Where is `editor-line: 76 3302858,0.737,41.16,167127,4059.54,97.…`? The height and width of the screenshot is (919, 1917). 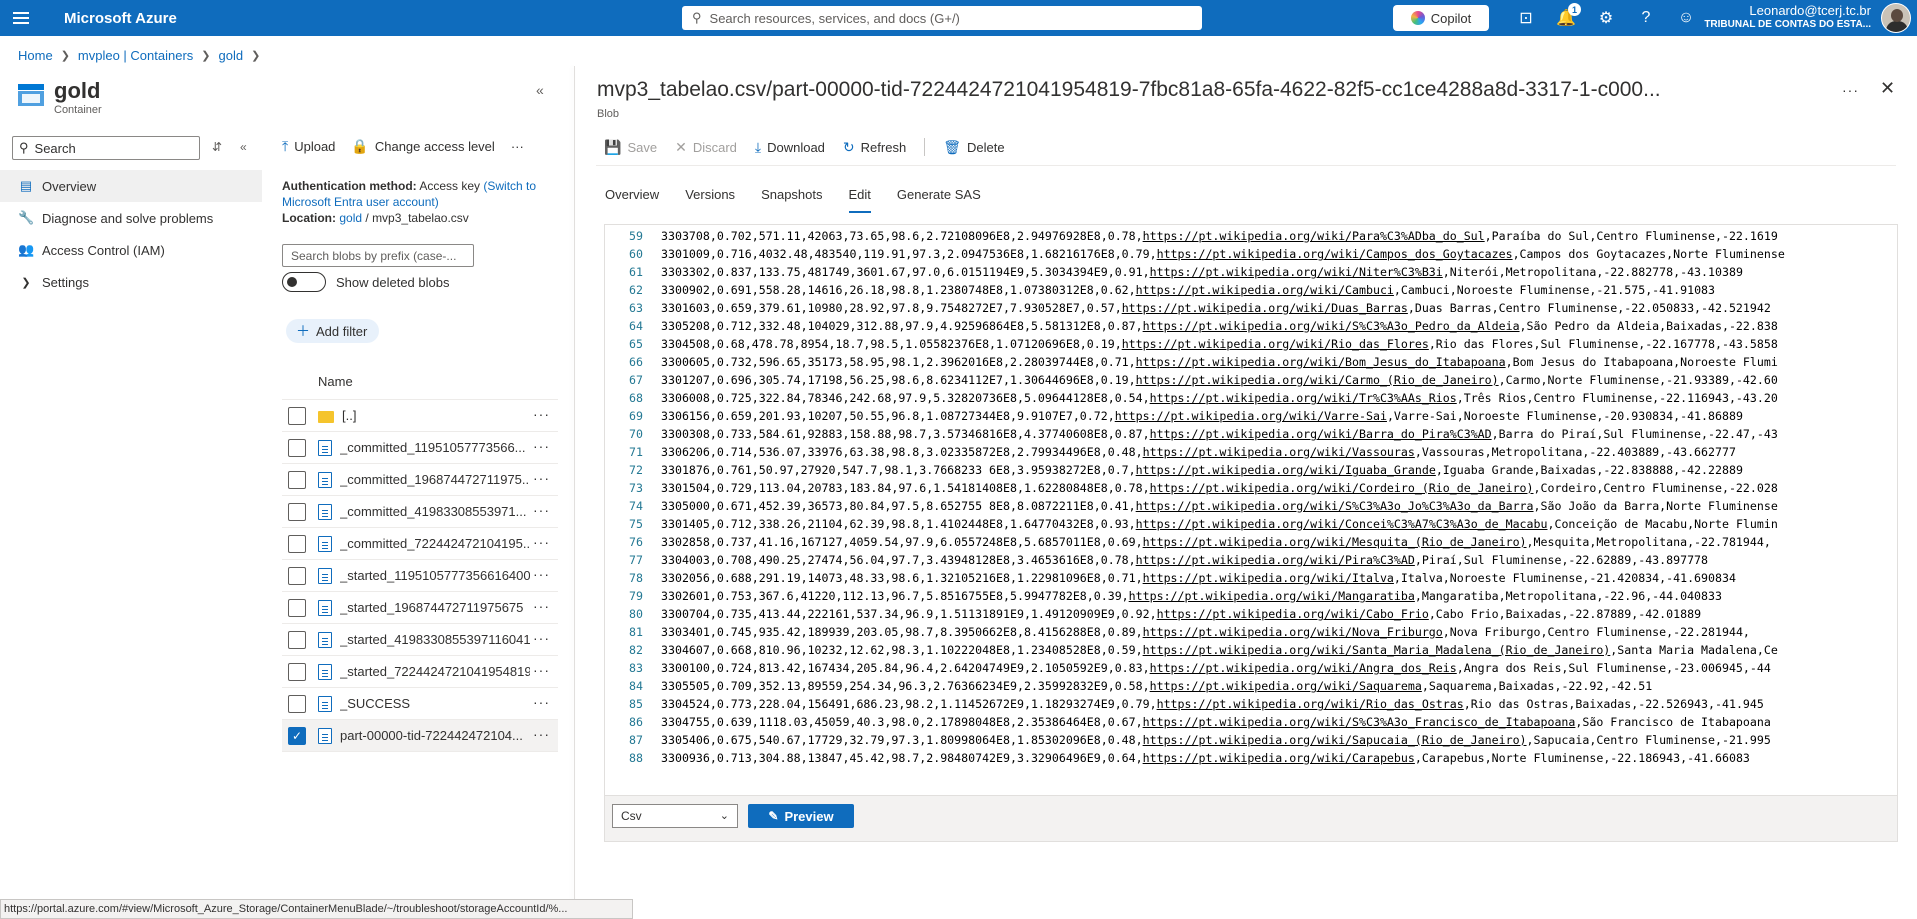 editor-line: 76 3302858,0.737,41.16,167127,4059.54,97.… is located at coordinates (1188, 542).